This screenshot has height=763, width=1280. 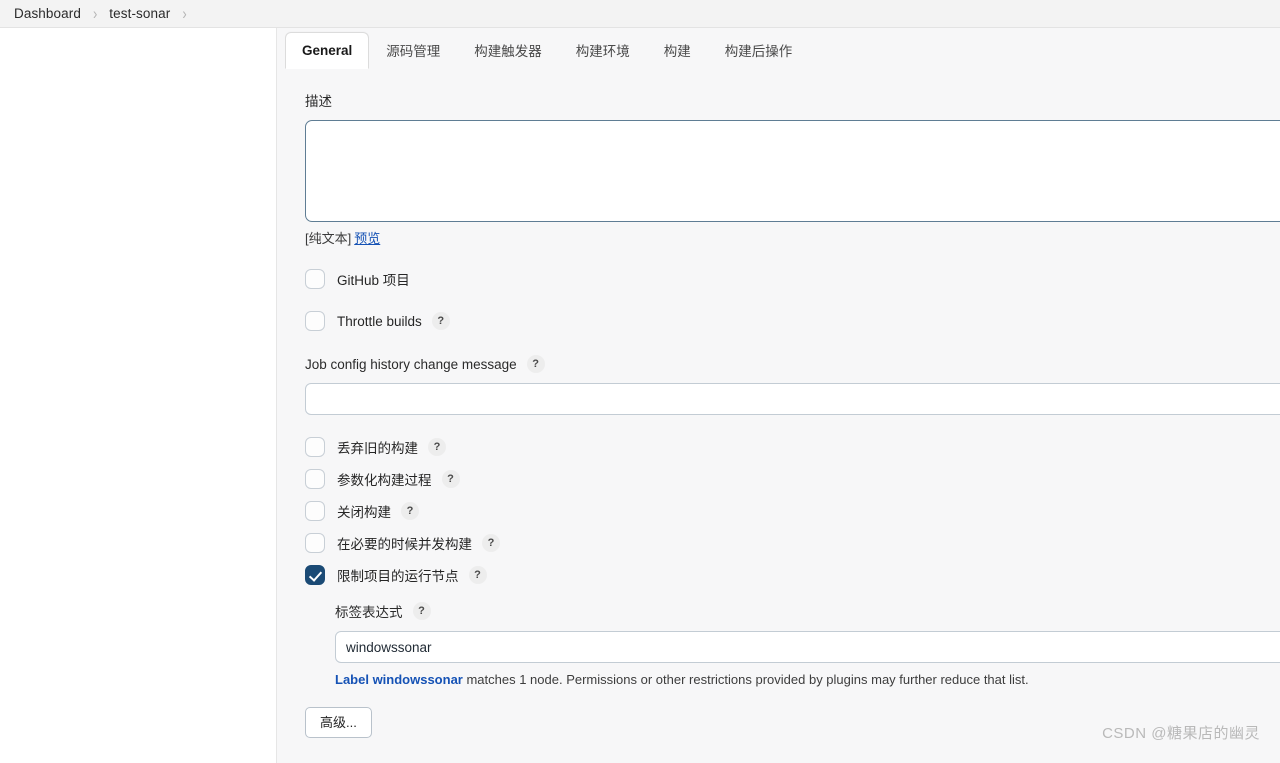 I want to click on parameterized-build-row: 参数化构建过程 ?, so click(x=792, y=479).